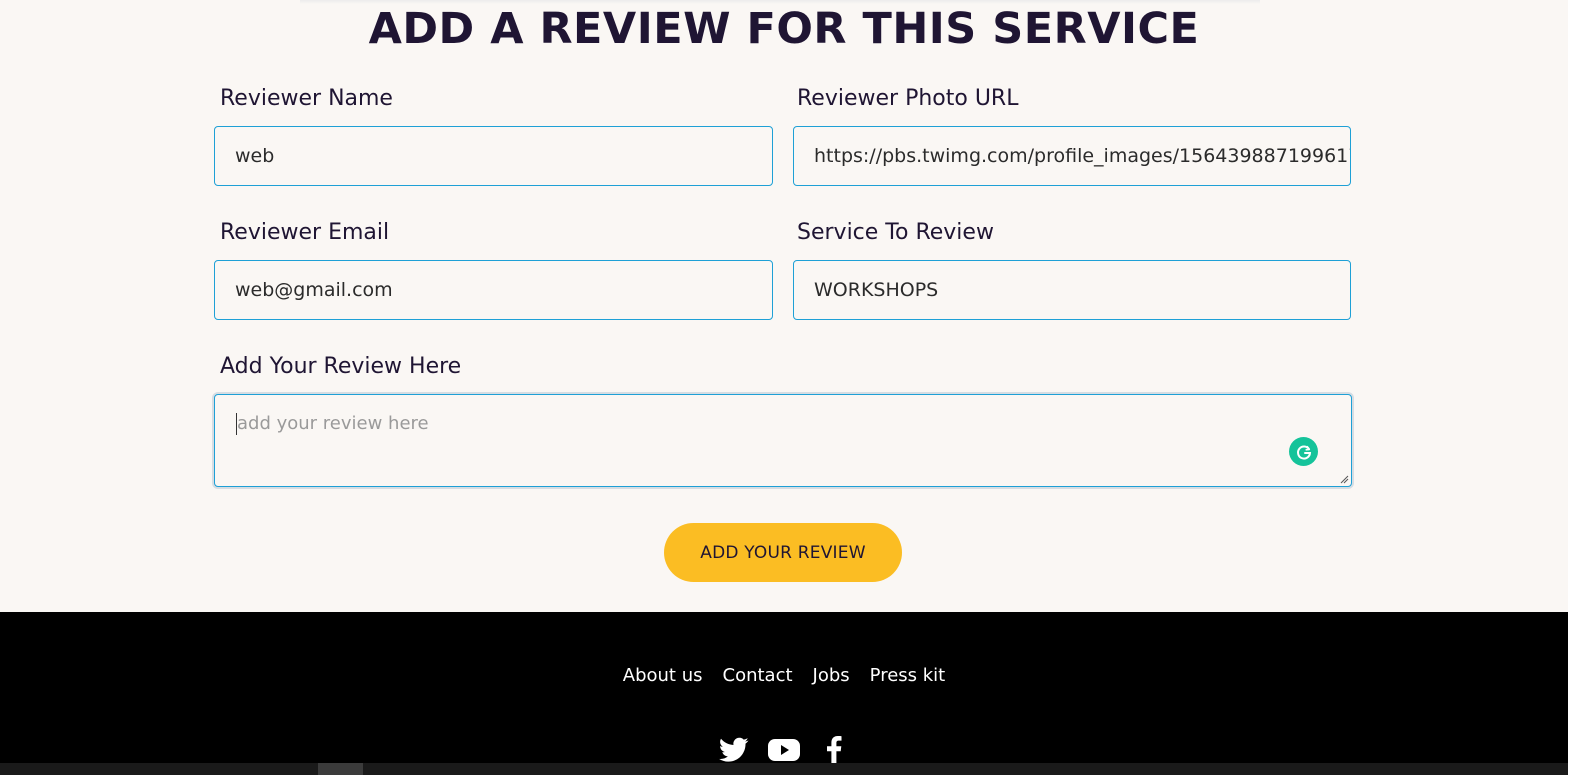 This screenshot has width=1580, height=775. I want to click on service-to-review-input: WORKSHOPS, so click(1072, 290).